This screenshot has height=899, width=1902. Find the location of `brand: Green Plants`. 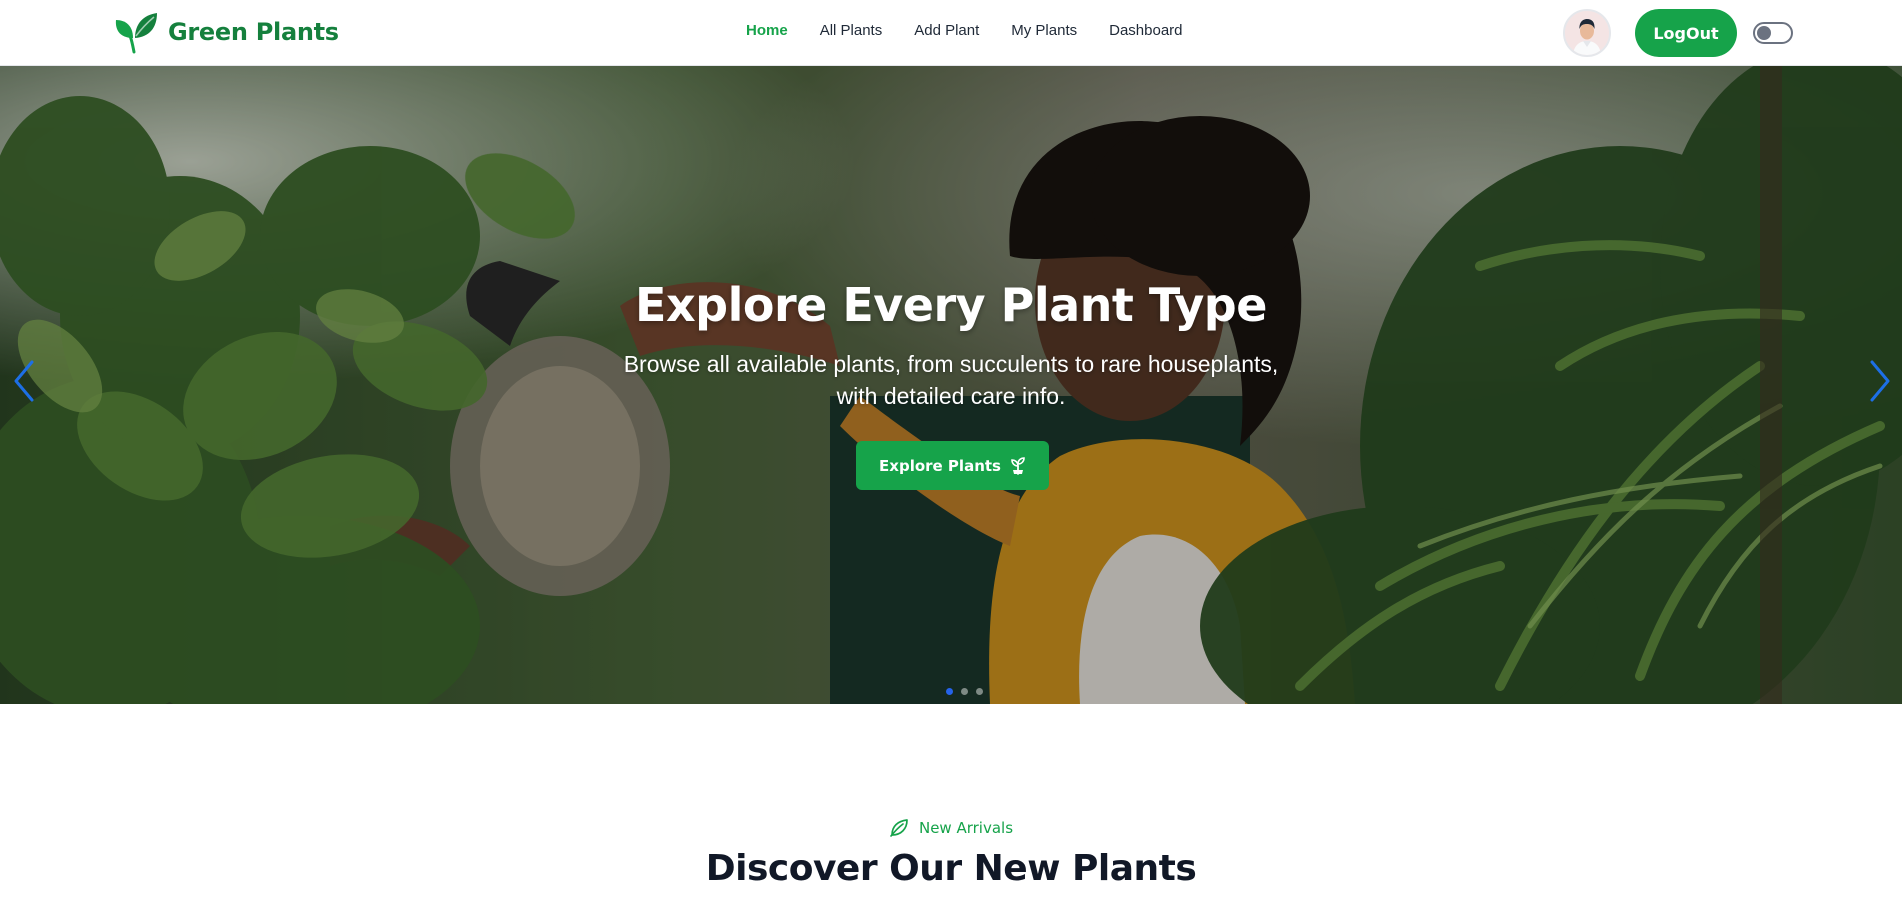

brand: Green Plants is located at coordinates (225, 32).